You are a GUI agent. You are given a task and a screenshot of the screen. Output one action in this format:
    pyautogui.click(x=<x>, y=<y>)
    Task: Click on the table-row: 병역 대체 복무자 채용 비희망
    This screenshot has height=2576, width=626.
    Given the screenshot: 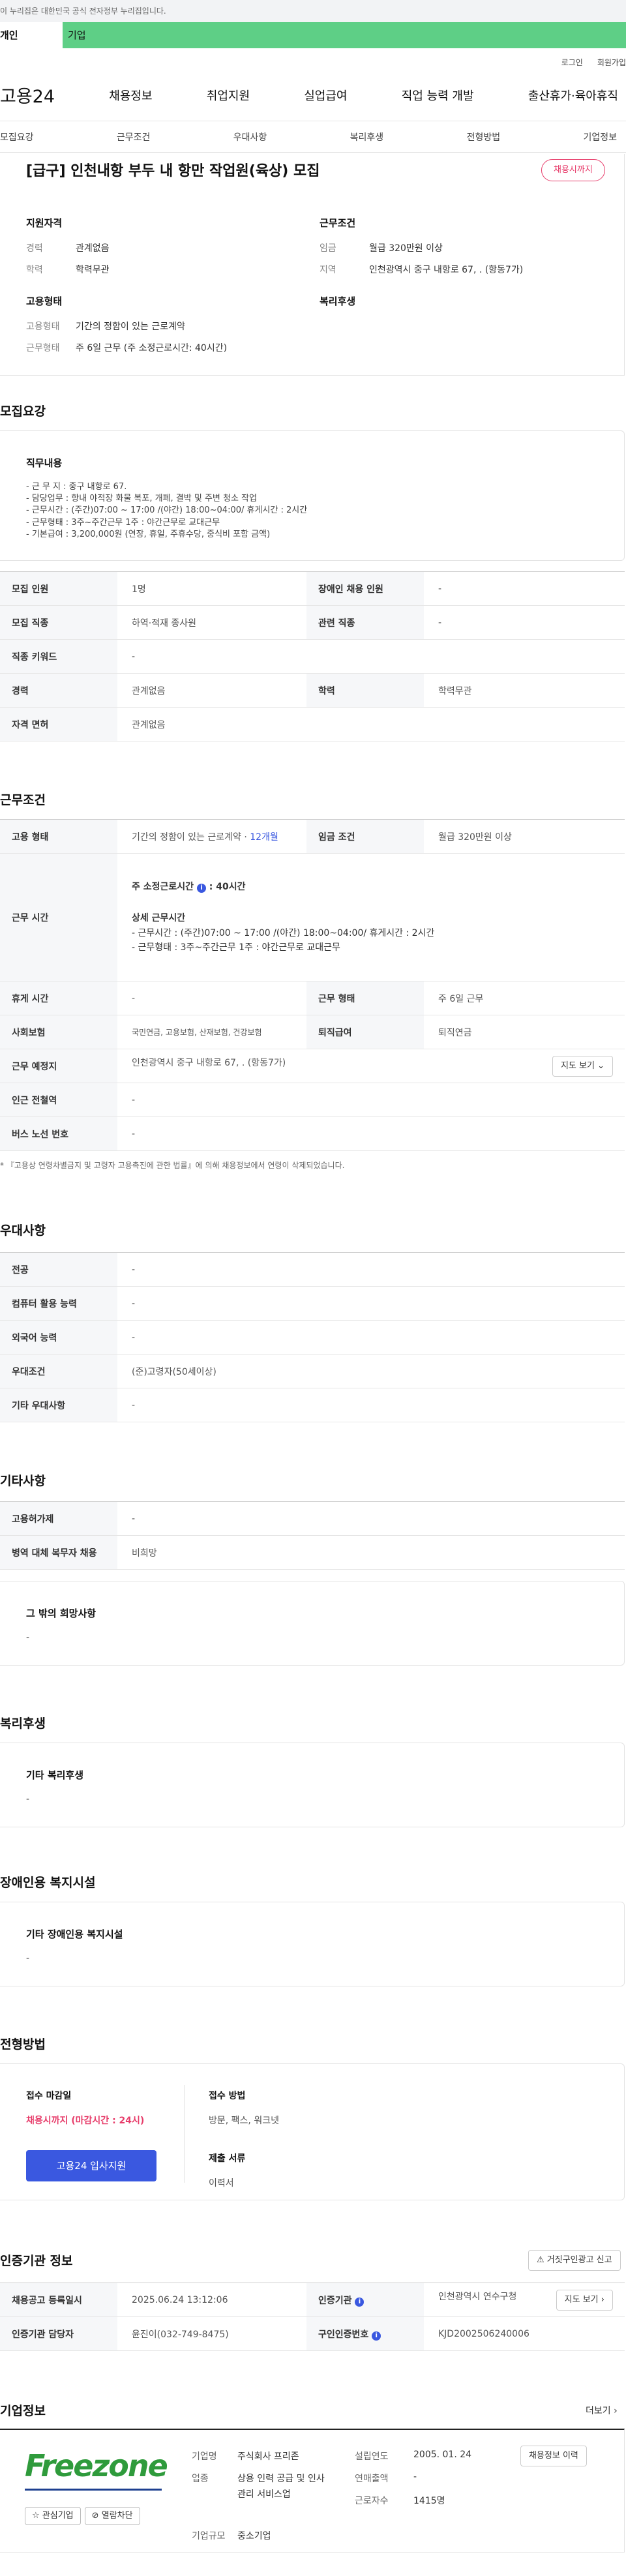 What is the action you would take?
    pyautogui.click(x=312, y=1552)
    